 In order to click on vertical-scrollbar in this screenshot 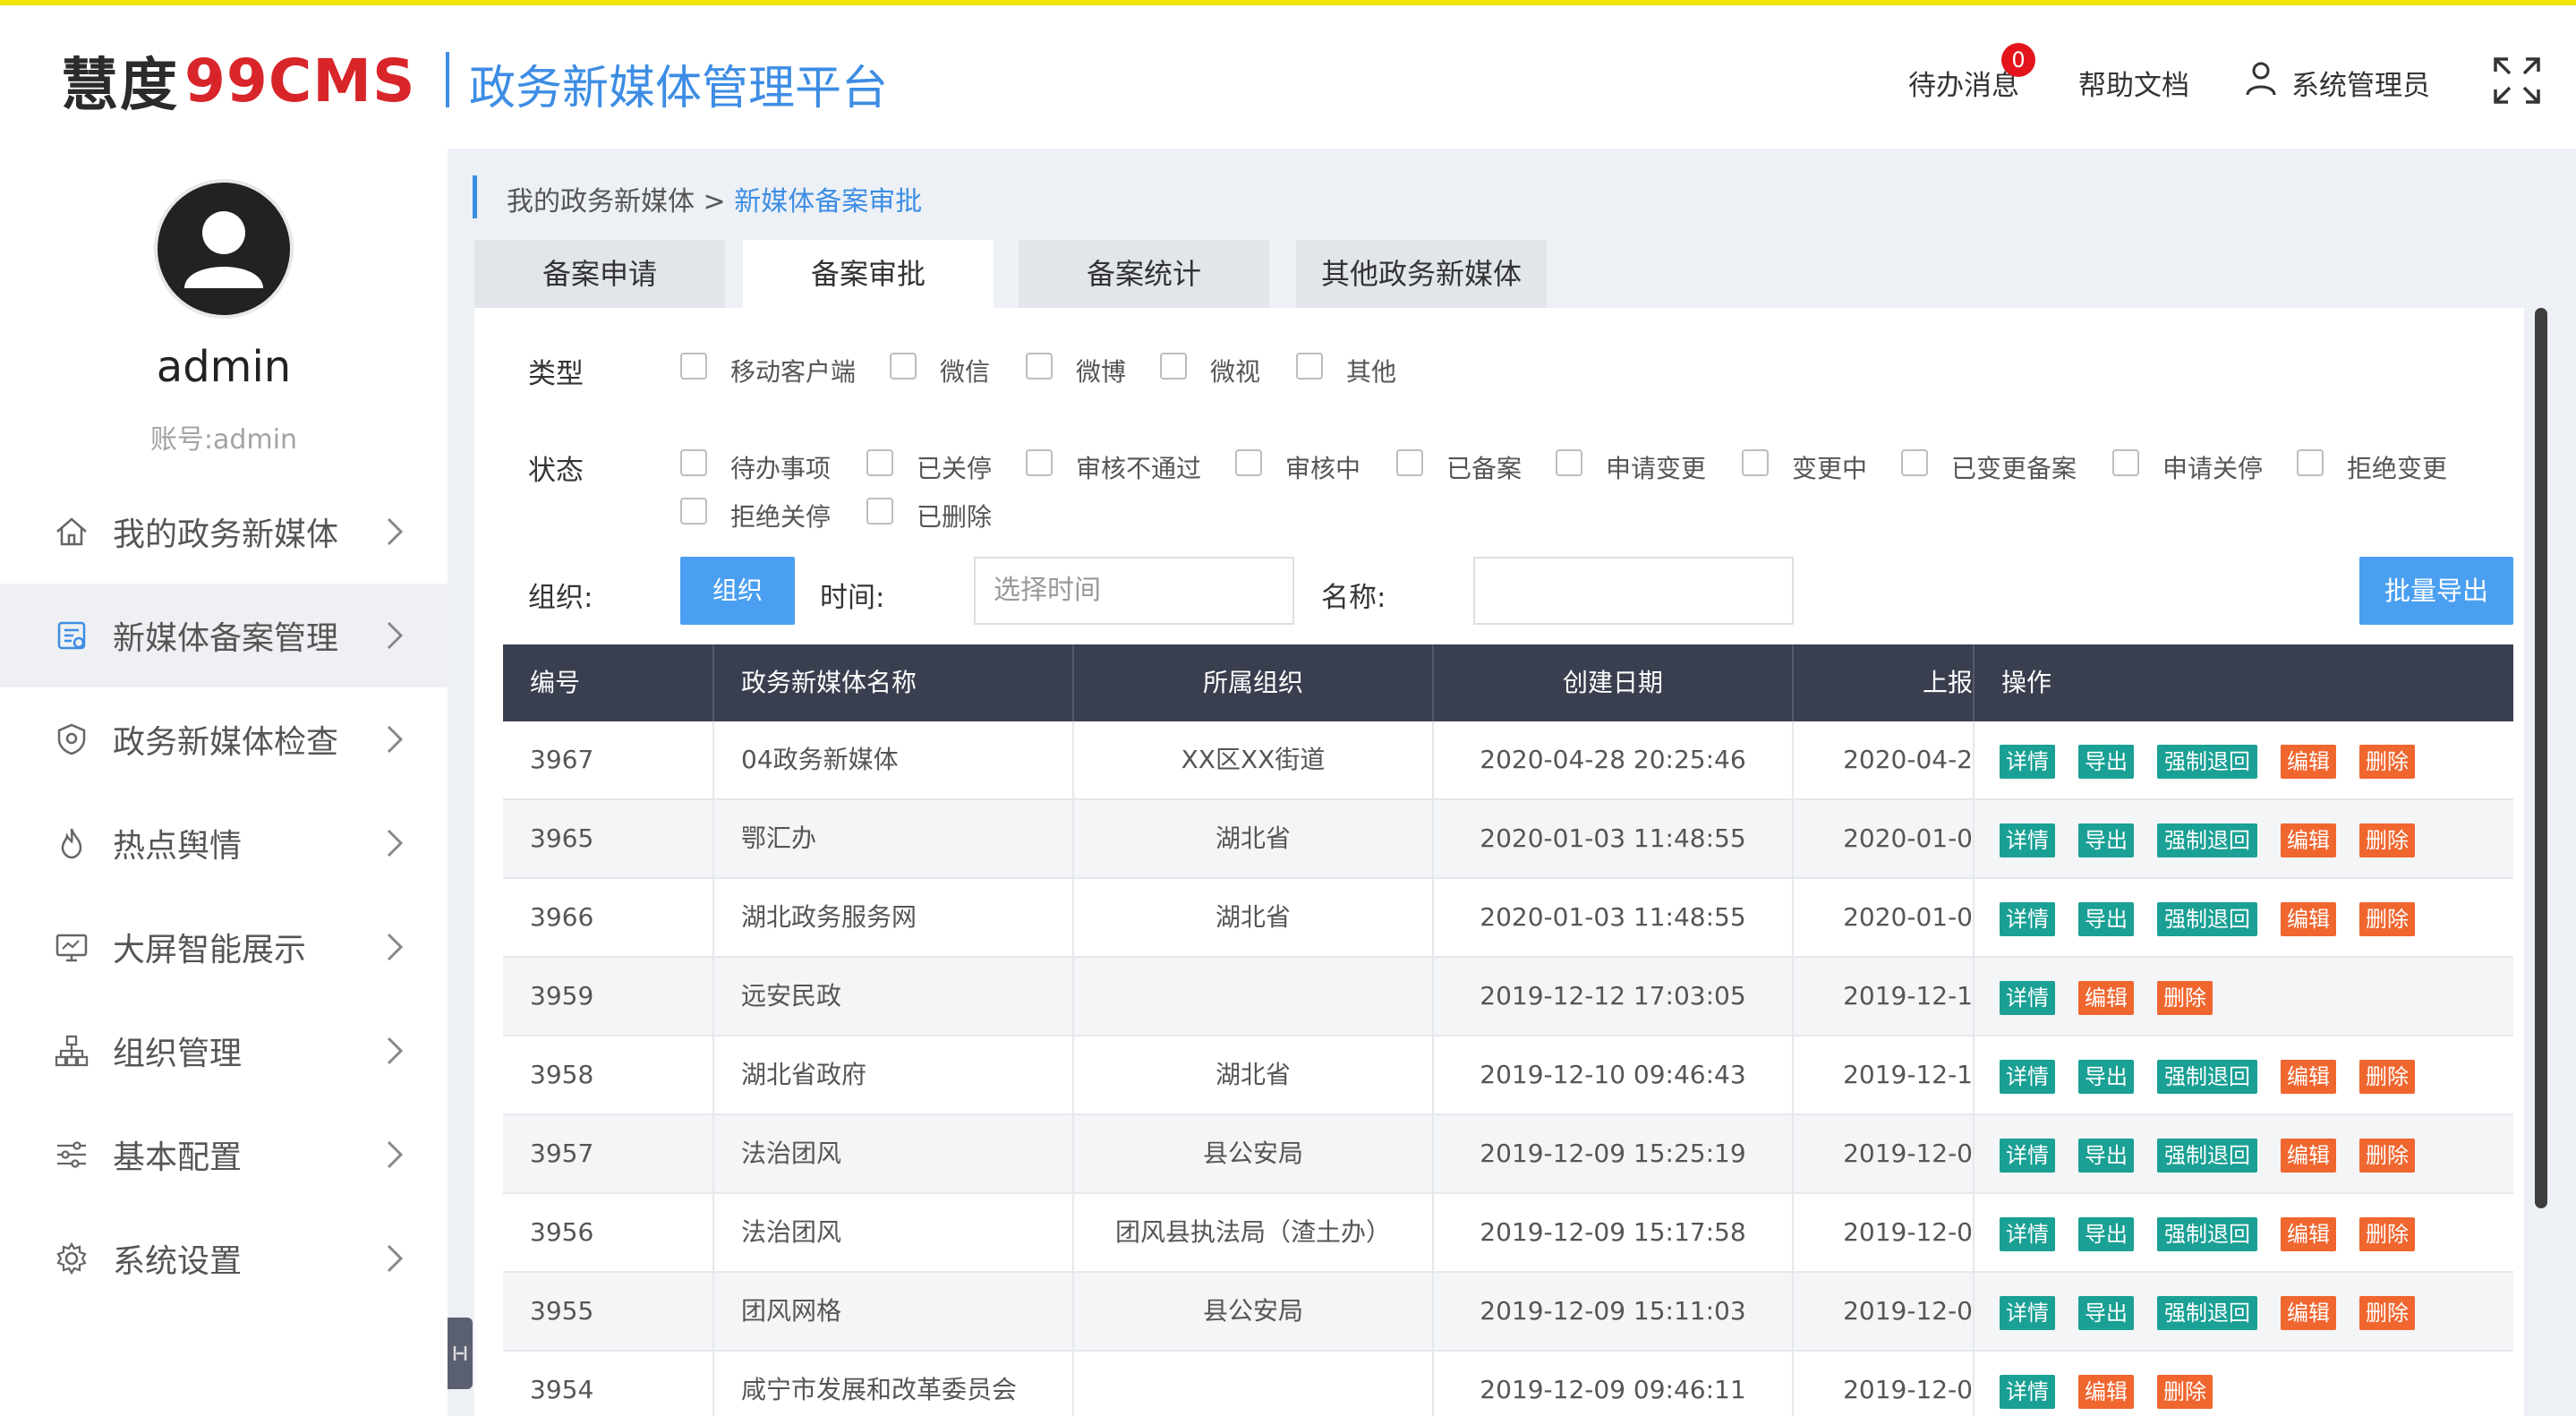, I will do `click(2541, 758)`.